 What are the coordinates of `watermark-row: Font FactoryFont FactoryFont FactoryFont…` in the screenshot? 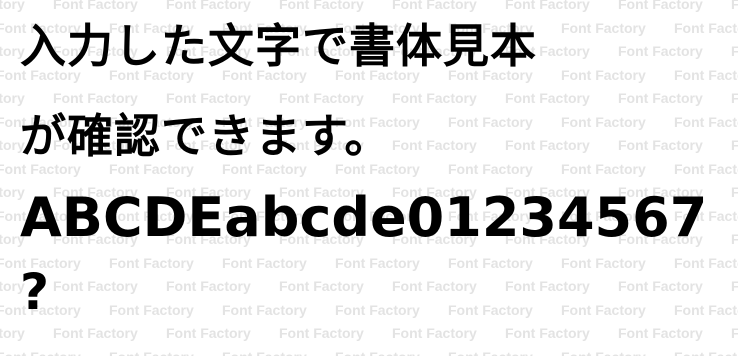 It's located at (369, 352).